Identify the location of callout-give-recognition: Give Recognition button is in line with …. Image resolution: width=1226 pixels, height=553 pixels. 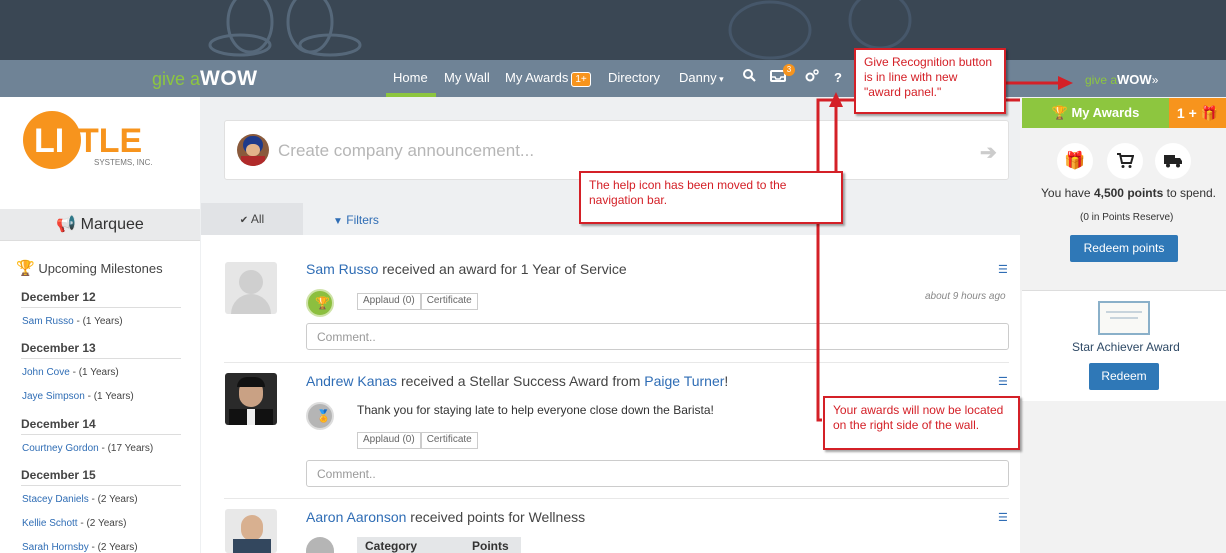
(930, 81).